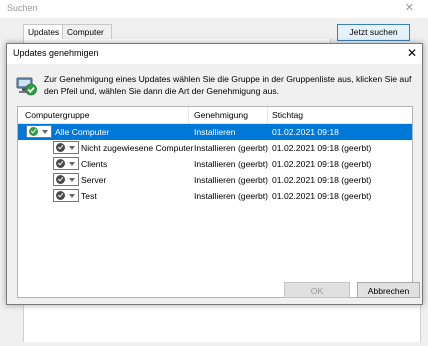 The height and width of the screenshot is (346, 428). I want to click on search-now-button: Jetzt suchen, so click(373, 32).